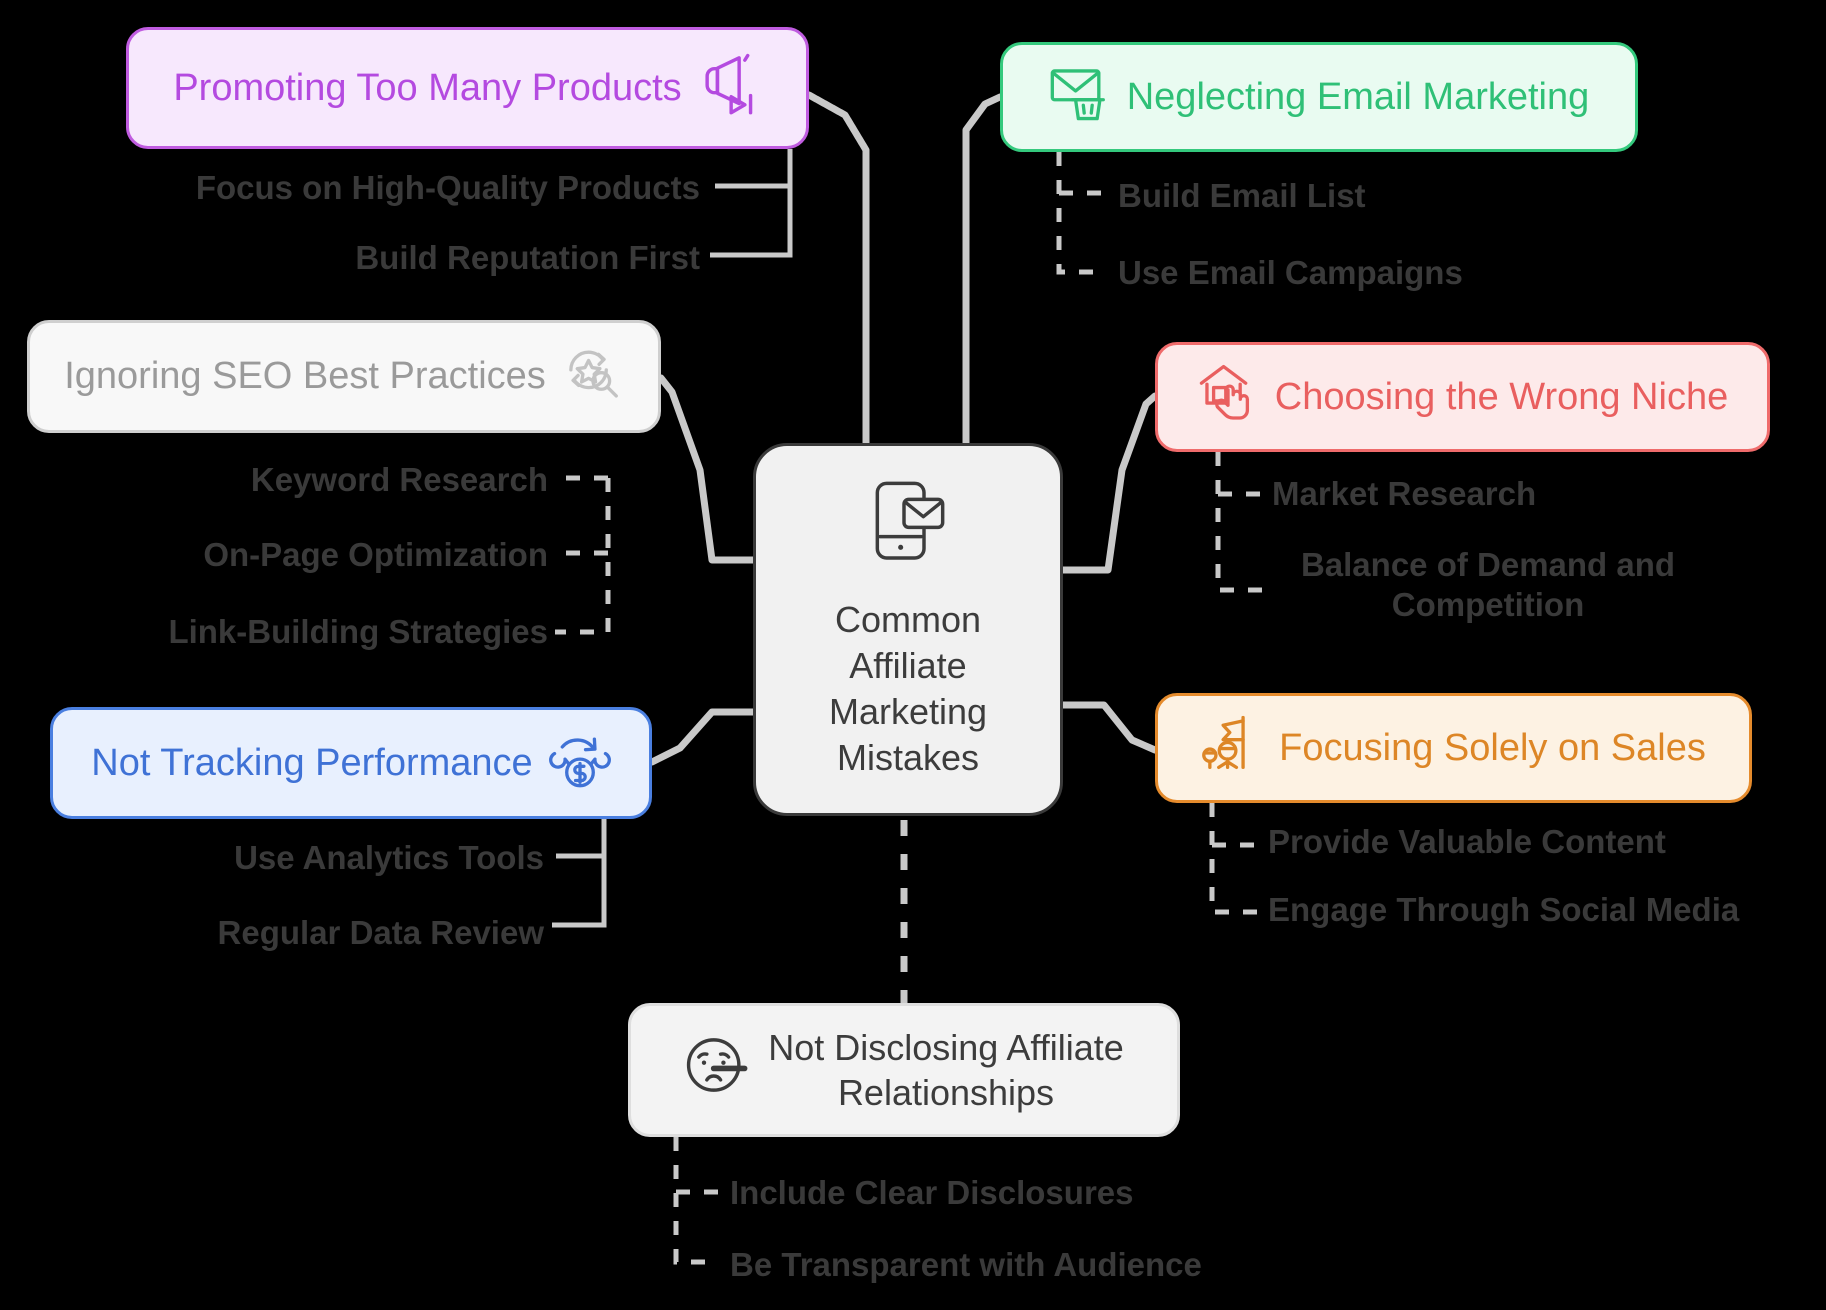 Image resolution: width=1826 pixels, height=1310 pixels. I want to click on branch-node-disclose: Not Disclosing Affiliate Relationships, so click(904, 1070).